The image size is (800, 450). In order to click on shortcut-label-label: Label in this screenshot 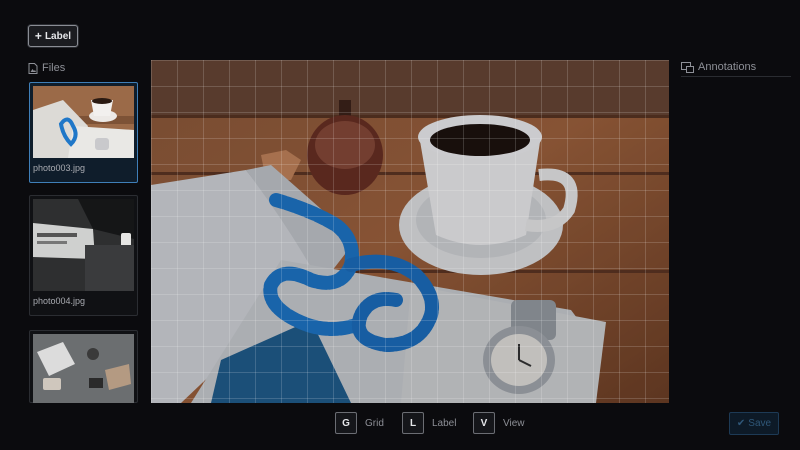, I will do `click(444, 423)`.